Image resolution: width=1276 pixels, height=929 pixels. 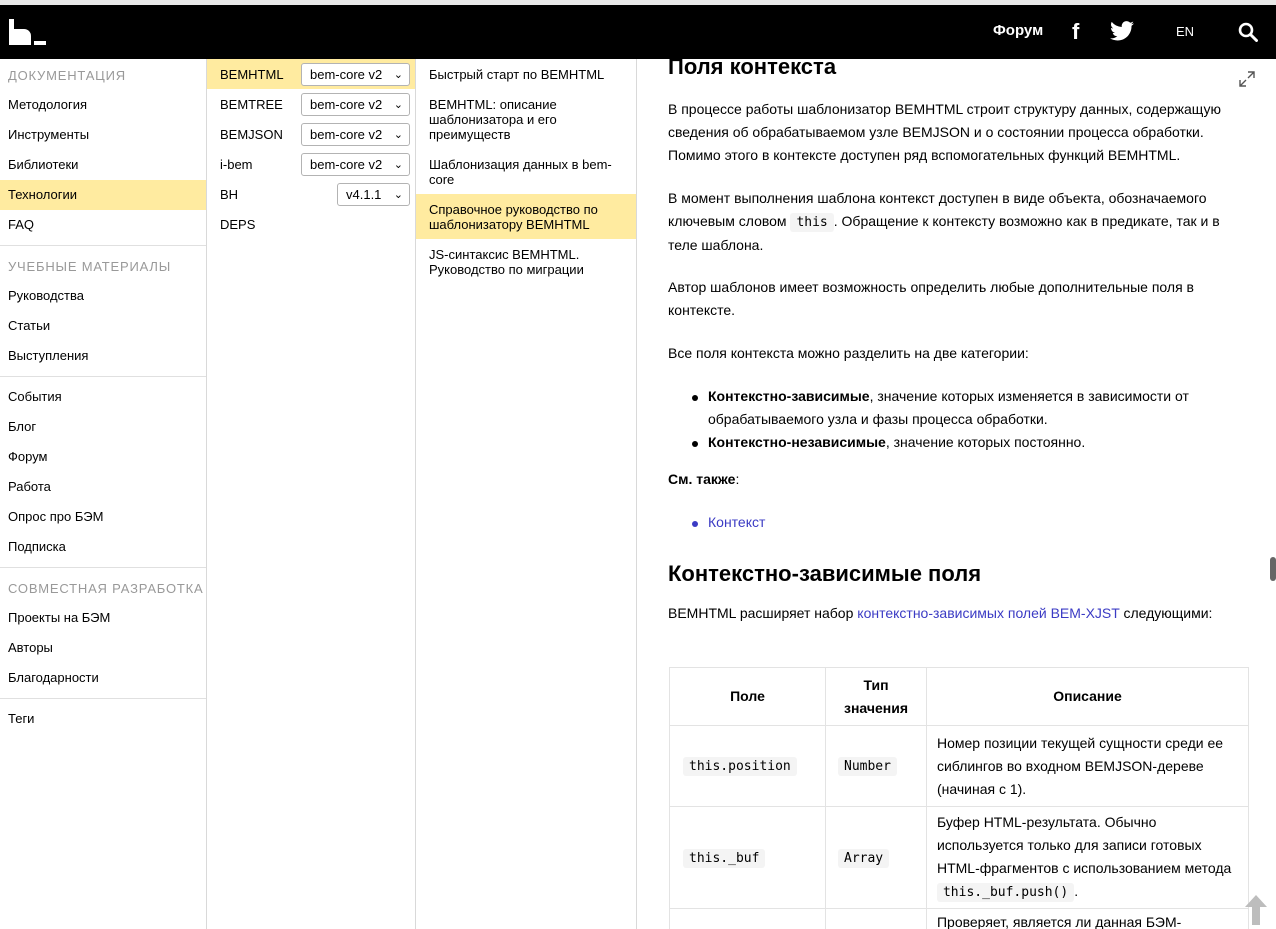 I want to click on nav-item-events: События, so click(x=103, y=397).